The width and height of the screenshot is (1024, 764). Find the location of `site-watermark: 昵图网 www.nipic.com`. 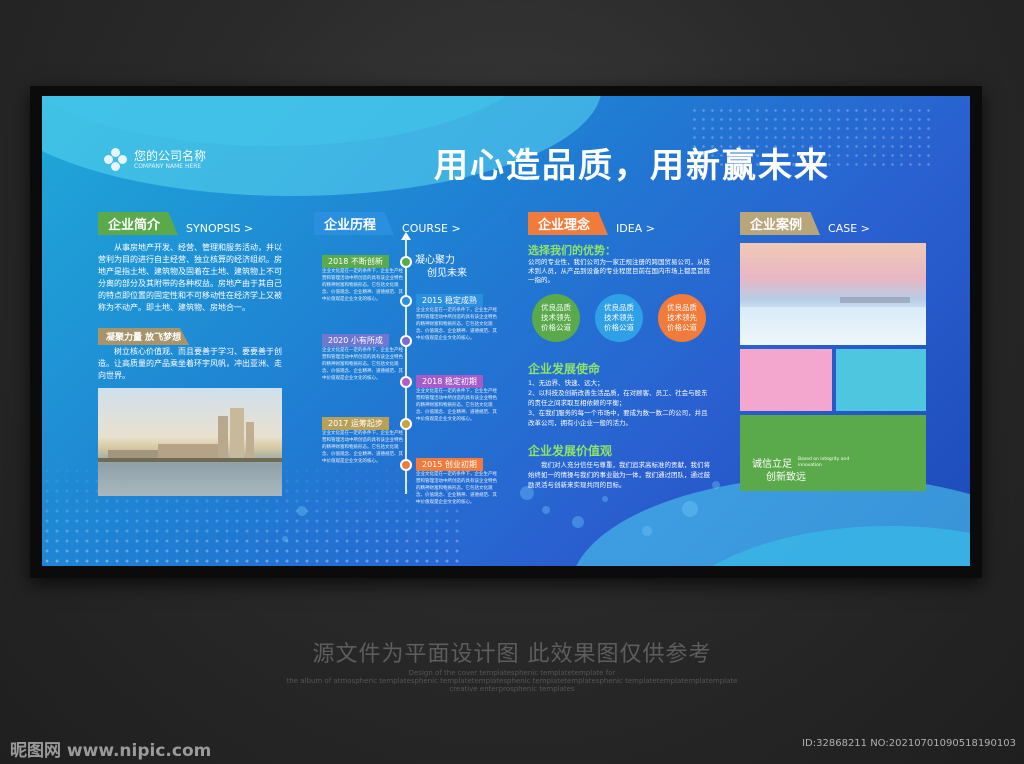

site-watermark: 昵图网 www.nipic.com is located at coordinates (111, 751).